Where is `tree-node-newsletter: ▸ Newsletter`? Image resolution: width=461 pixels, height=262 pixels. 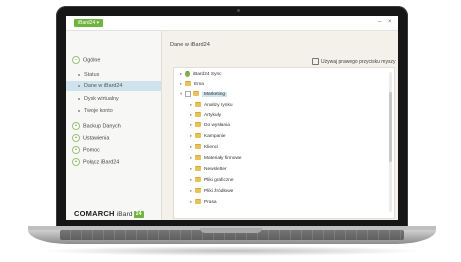 tree-node-newsletter: ▸ Newsletter is located at coordinates (208, 169).